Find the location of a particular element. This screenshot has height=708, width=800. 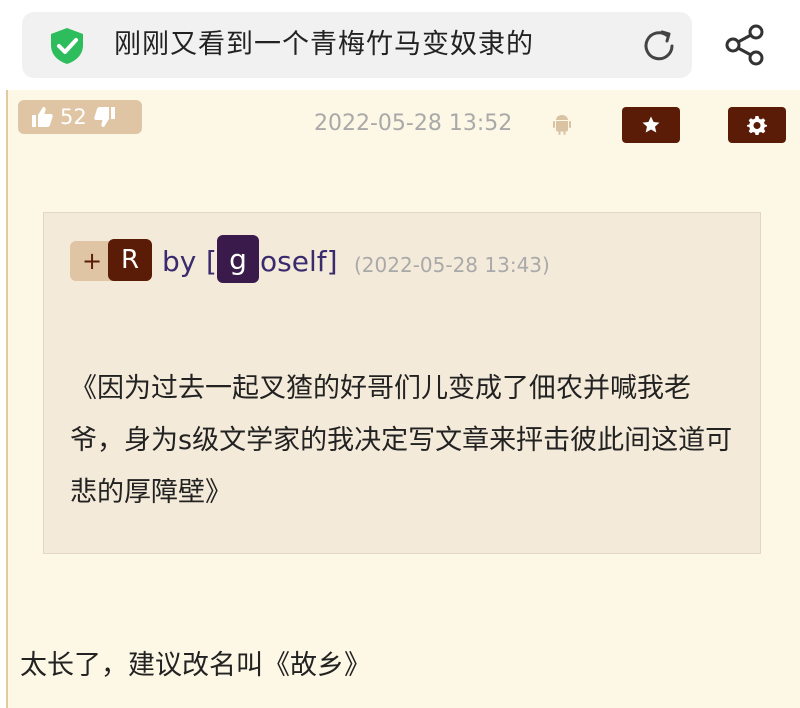

address-bar: 刚刚又看到一个青梅竹马变奴隶的 is located at coordinates (357, 45).